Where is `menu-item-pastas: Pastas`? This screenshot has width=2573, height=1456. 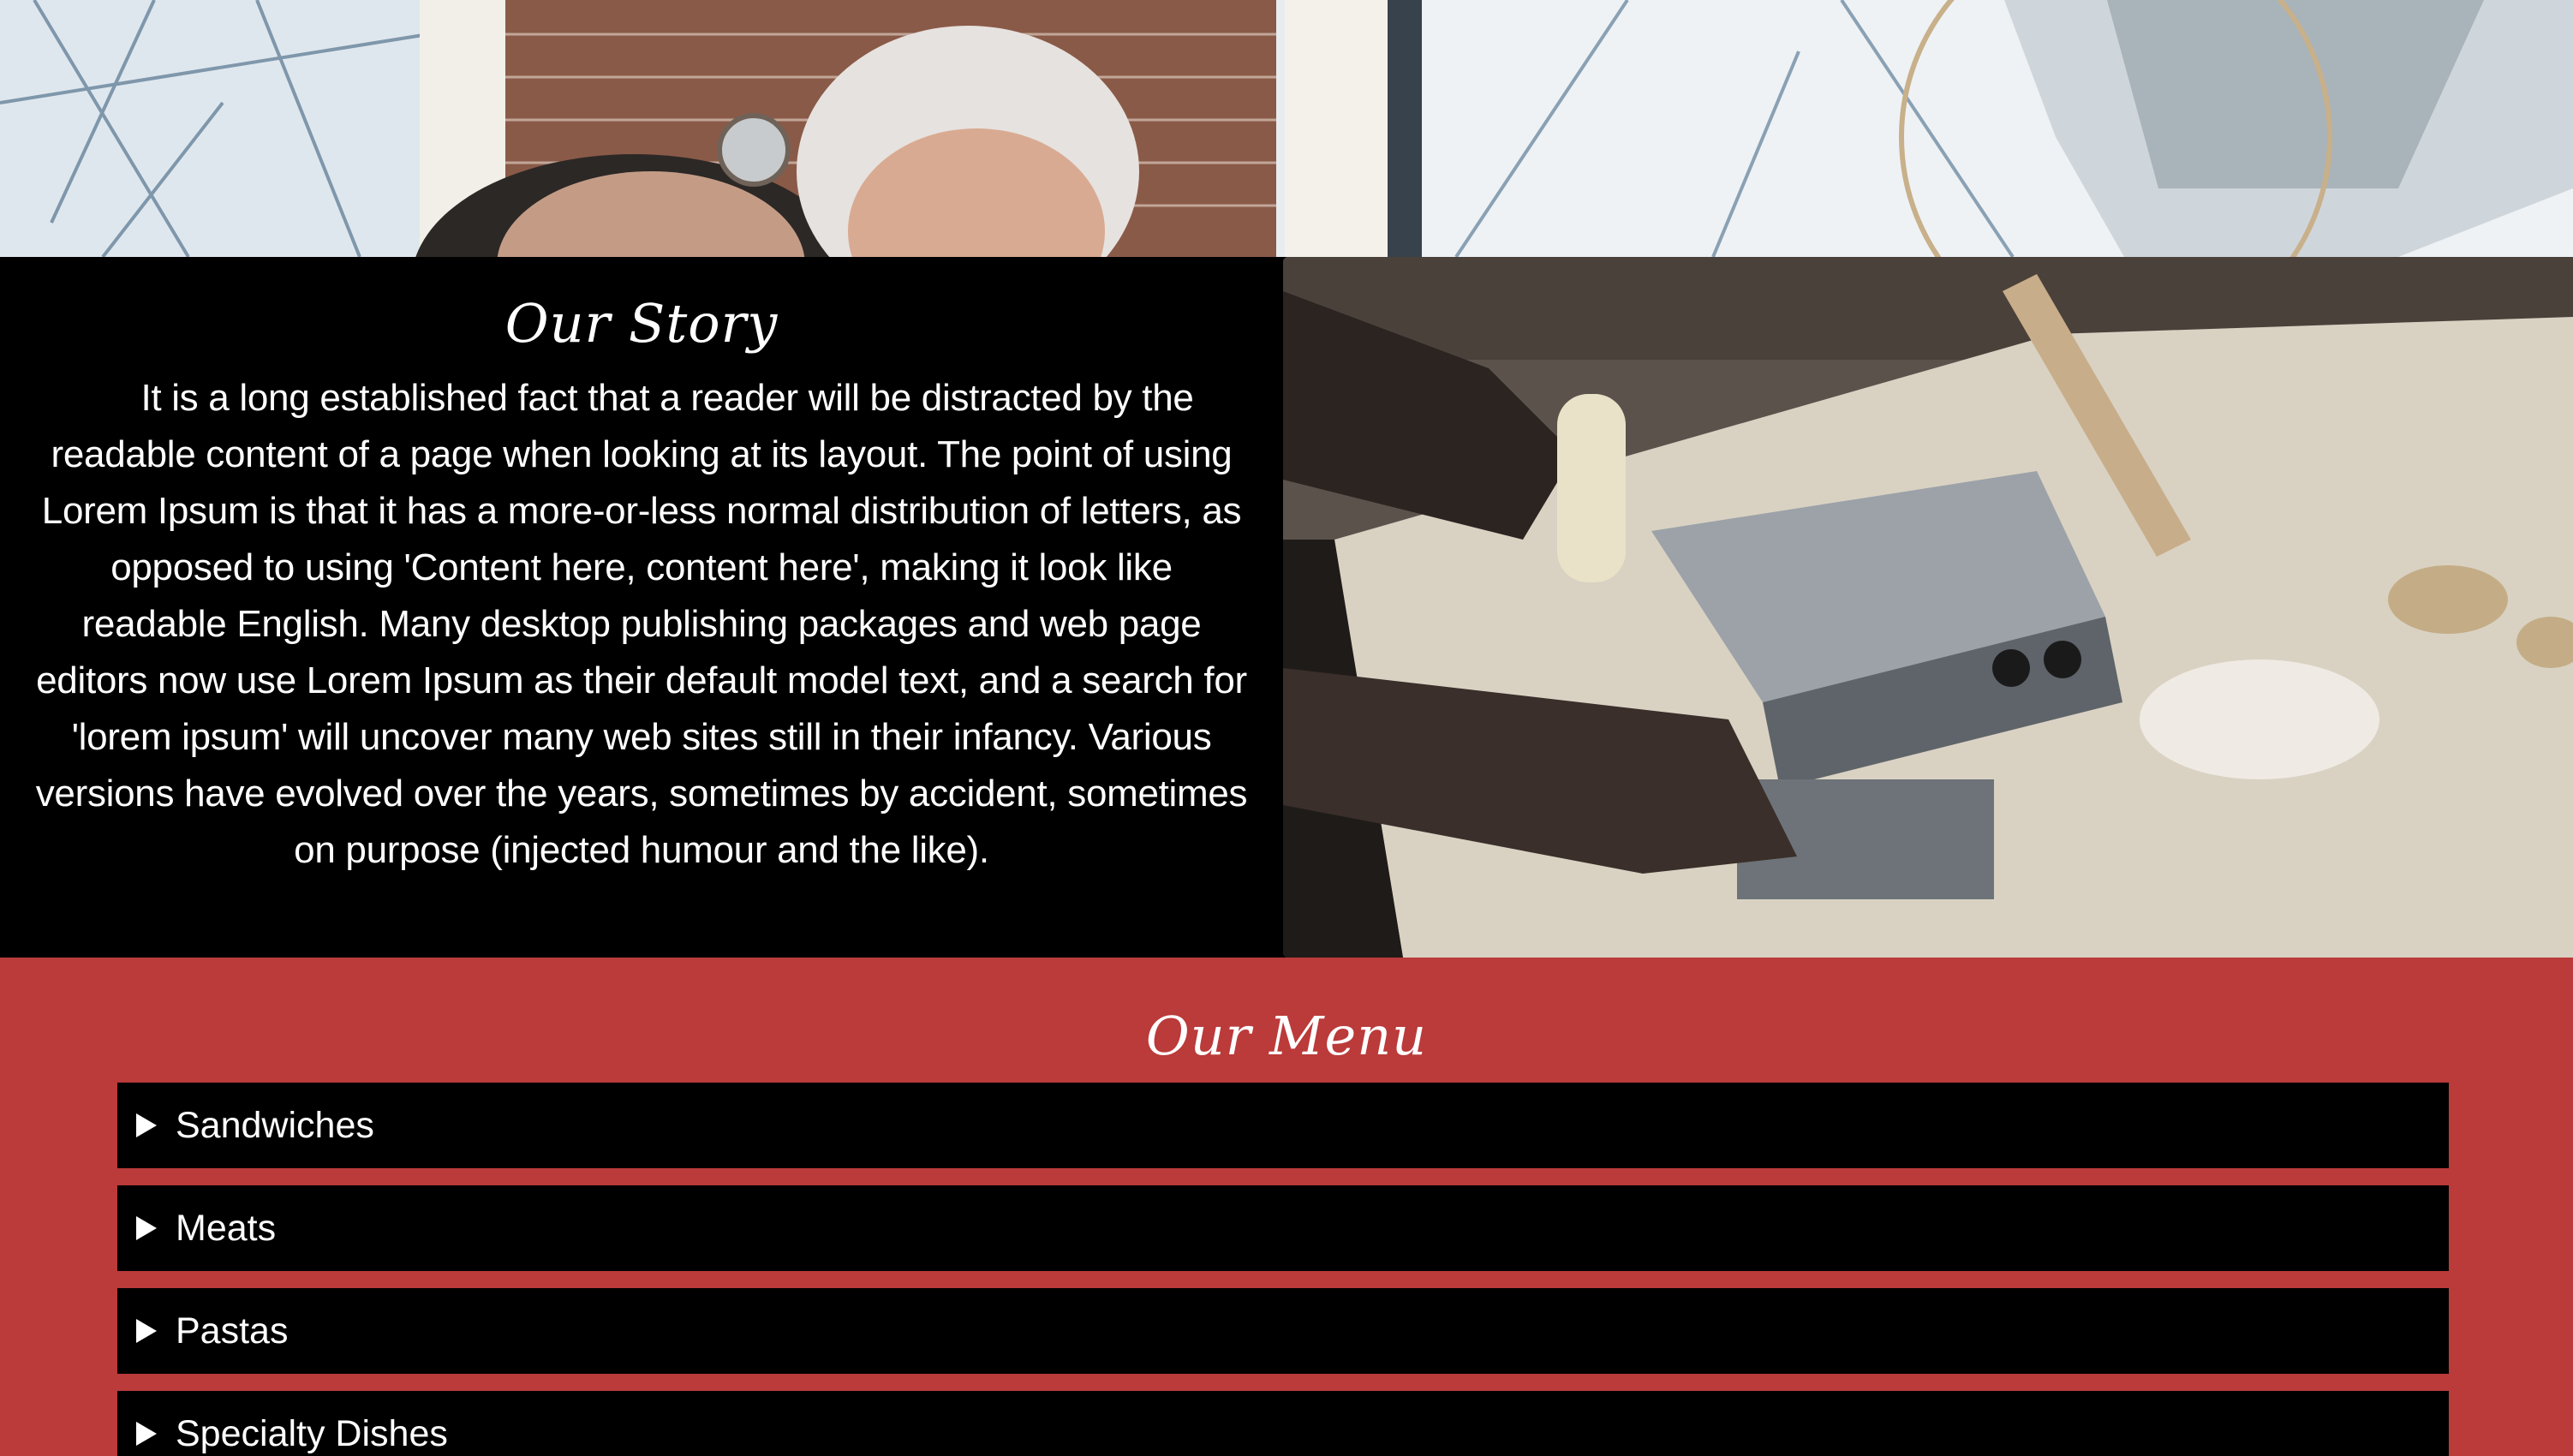
menu-item-pastas: Pastas is located at coordinates (1283, 1331).